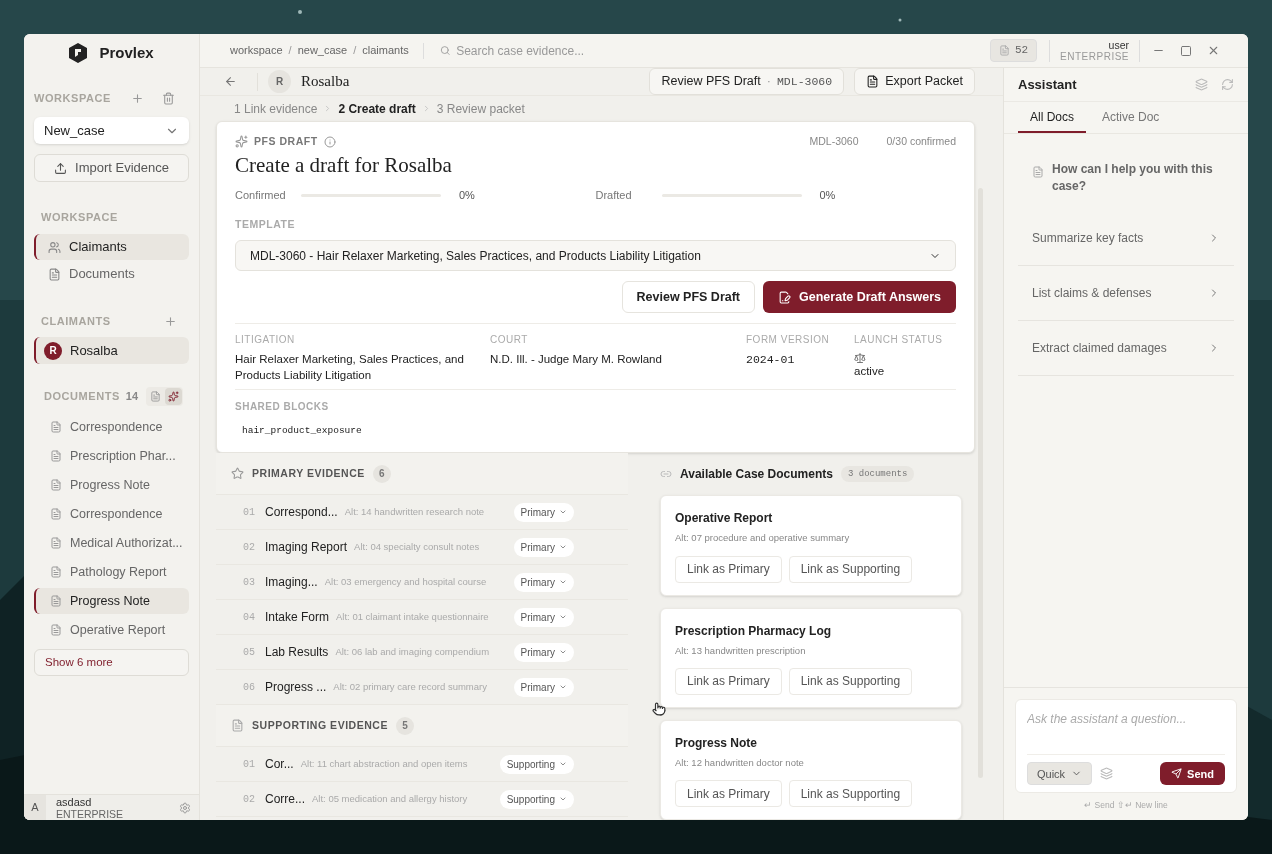 The width and height of the screenshot is (1272, 854). What do you see at coordinates (111, 350) in the screenshot?
I see `claimant-item: R Rosalba` at bounding box center [111, 350].